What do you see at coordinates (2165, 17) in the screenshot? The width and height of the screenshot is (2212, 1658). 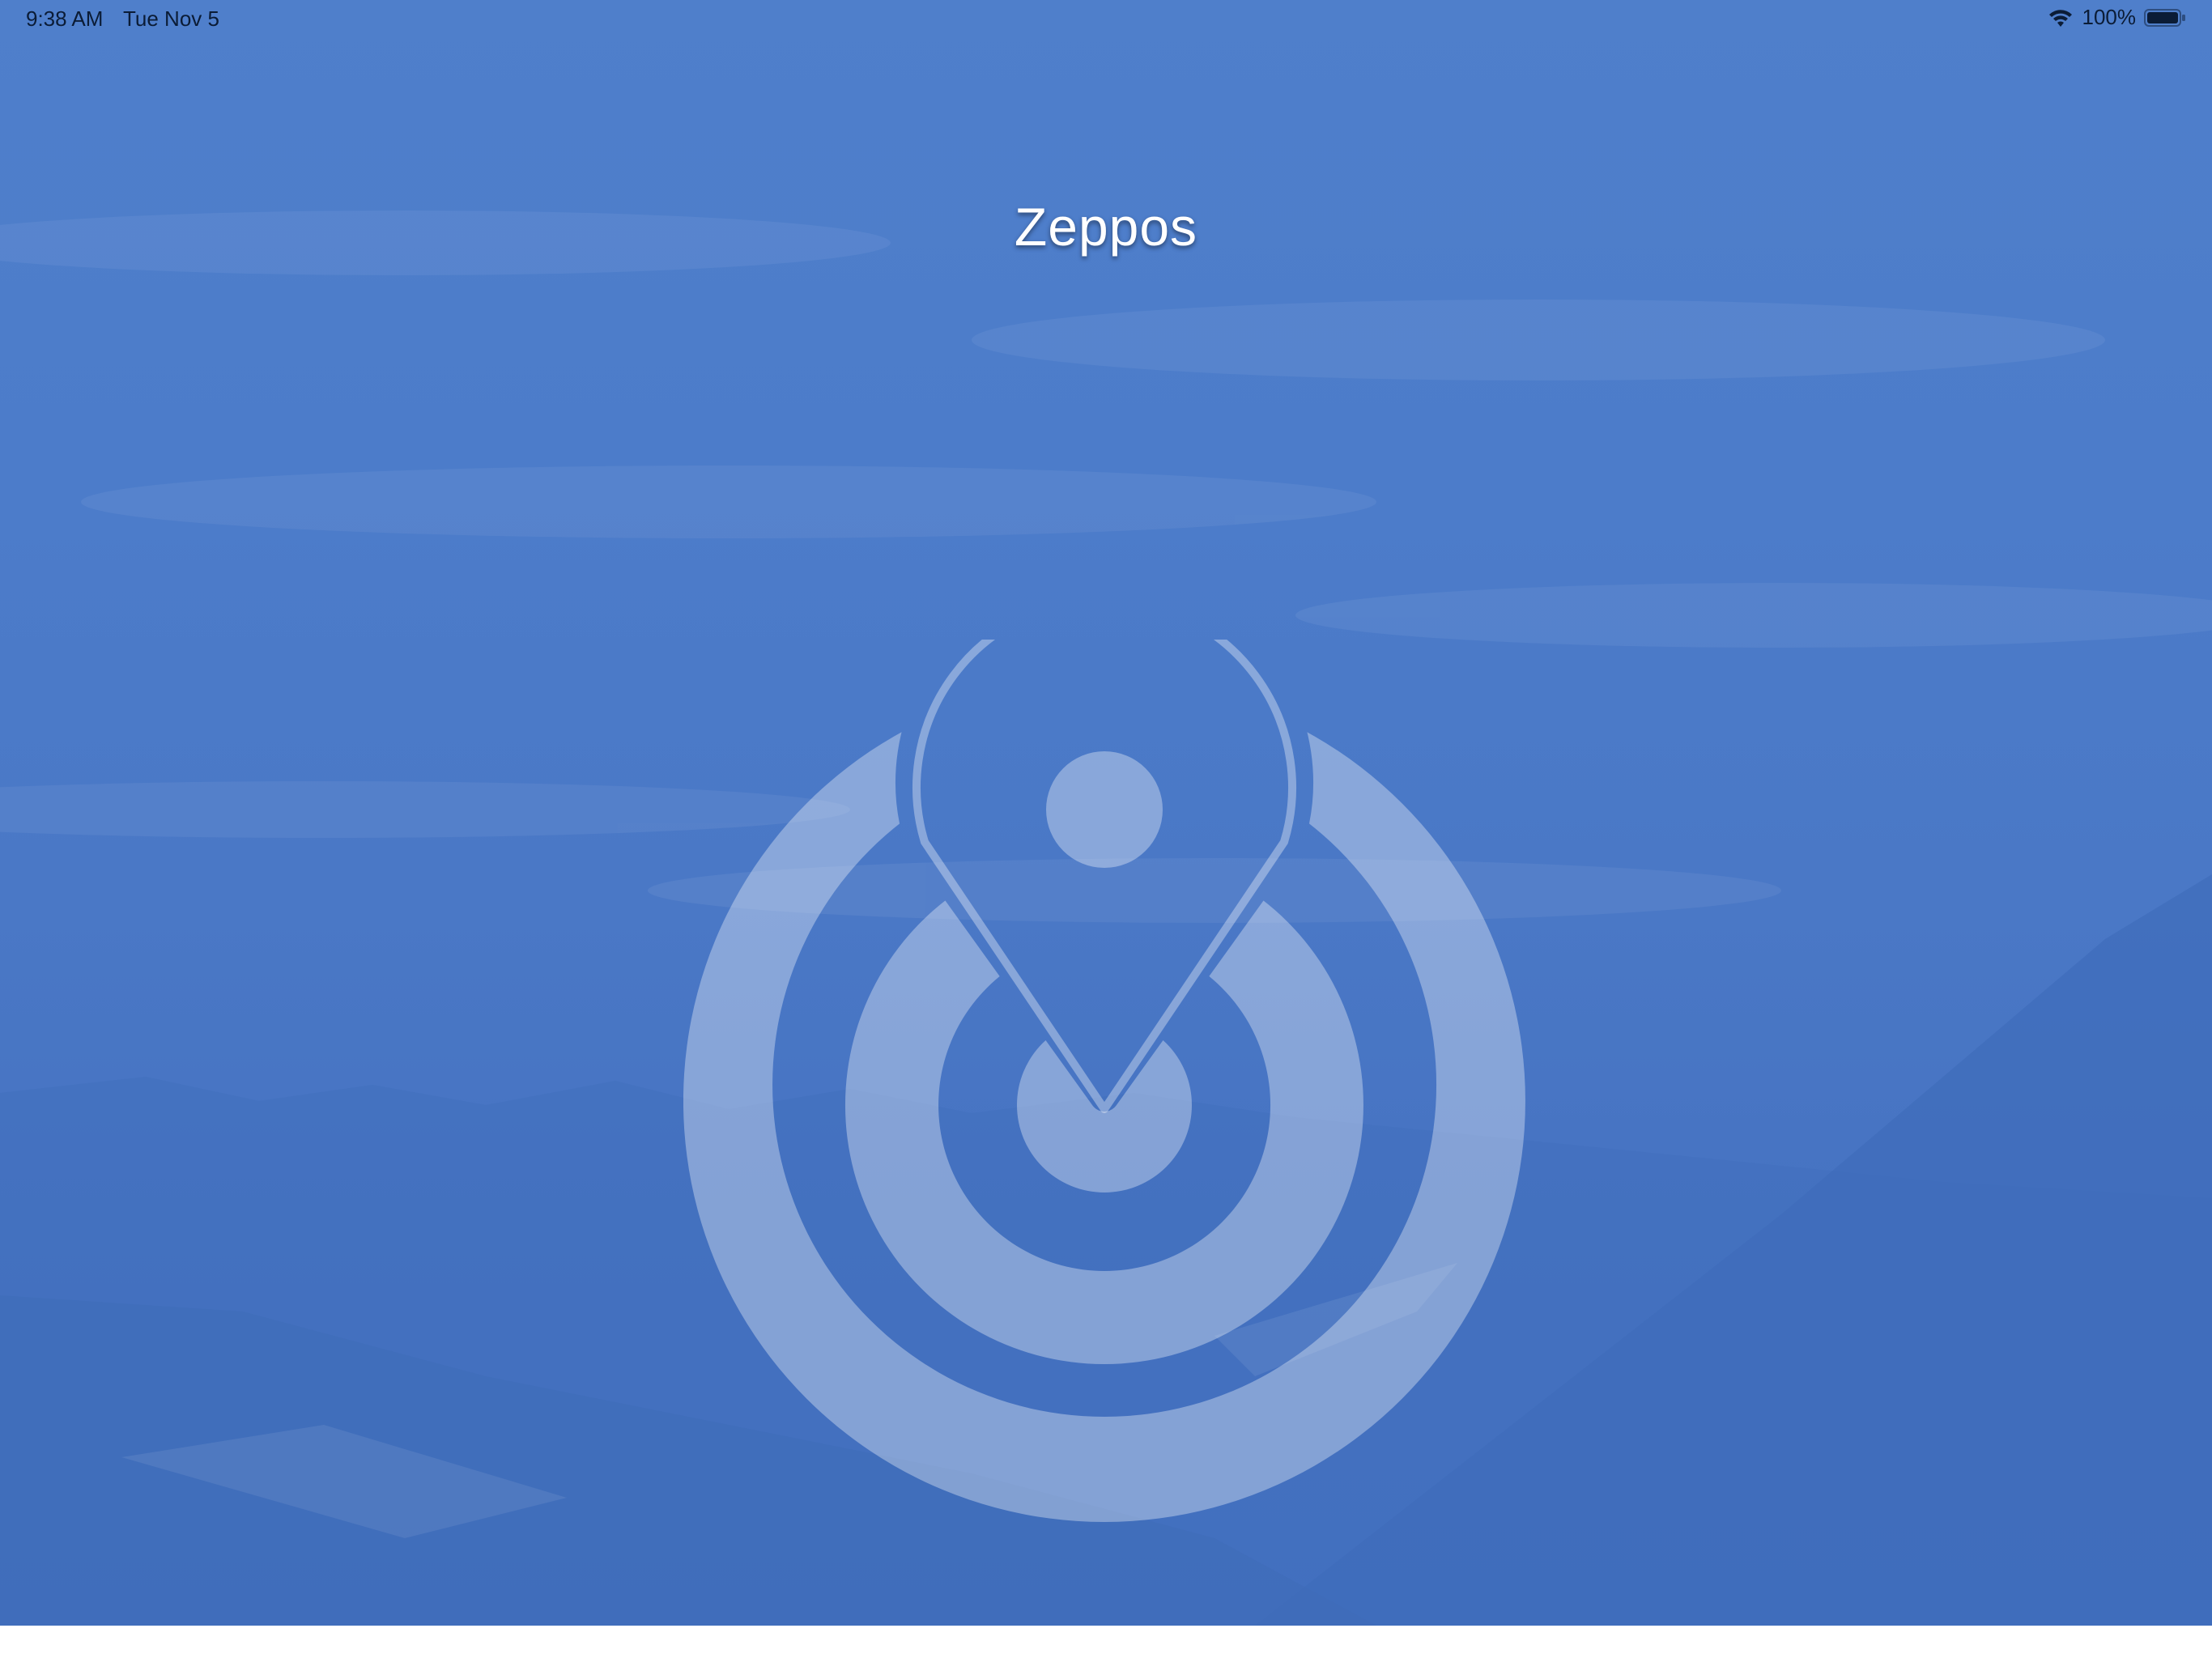 I see `battery-icon` at bounding box center [2165, 17].